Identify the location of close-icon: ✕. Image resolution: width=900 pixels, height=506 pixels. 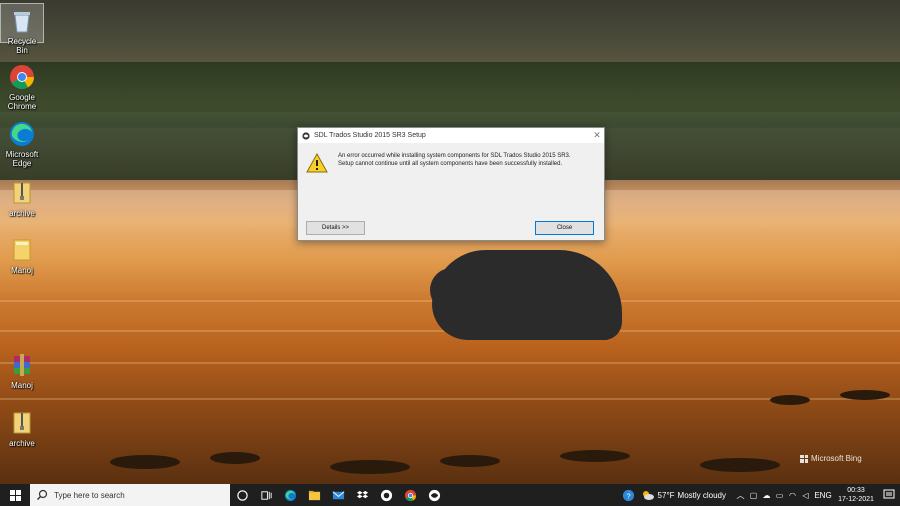
(597, 135).